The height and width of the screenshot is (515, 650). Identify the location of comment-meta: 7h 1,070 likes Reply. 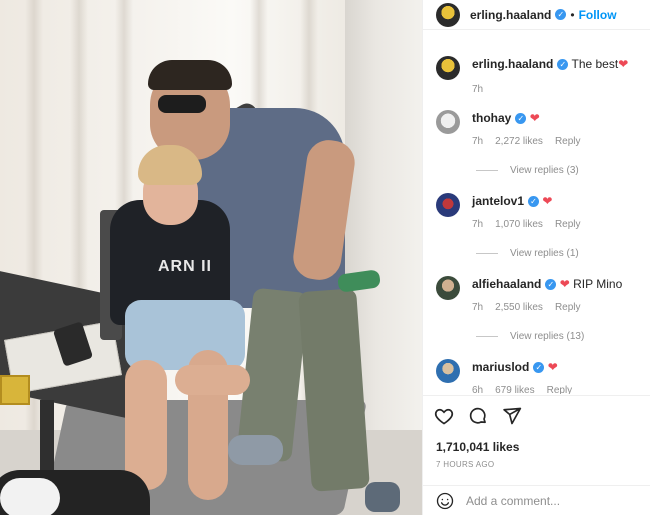
(526, 225).